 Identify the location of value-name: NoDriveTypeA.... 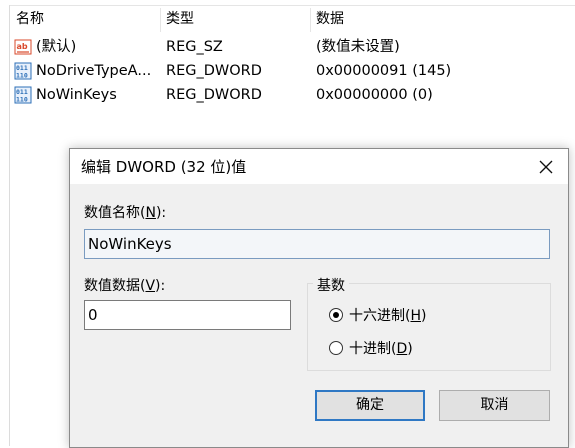
(94, 71).